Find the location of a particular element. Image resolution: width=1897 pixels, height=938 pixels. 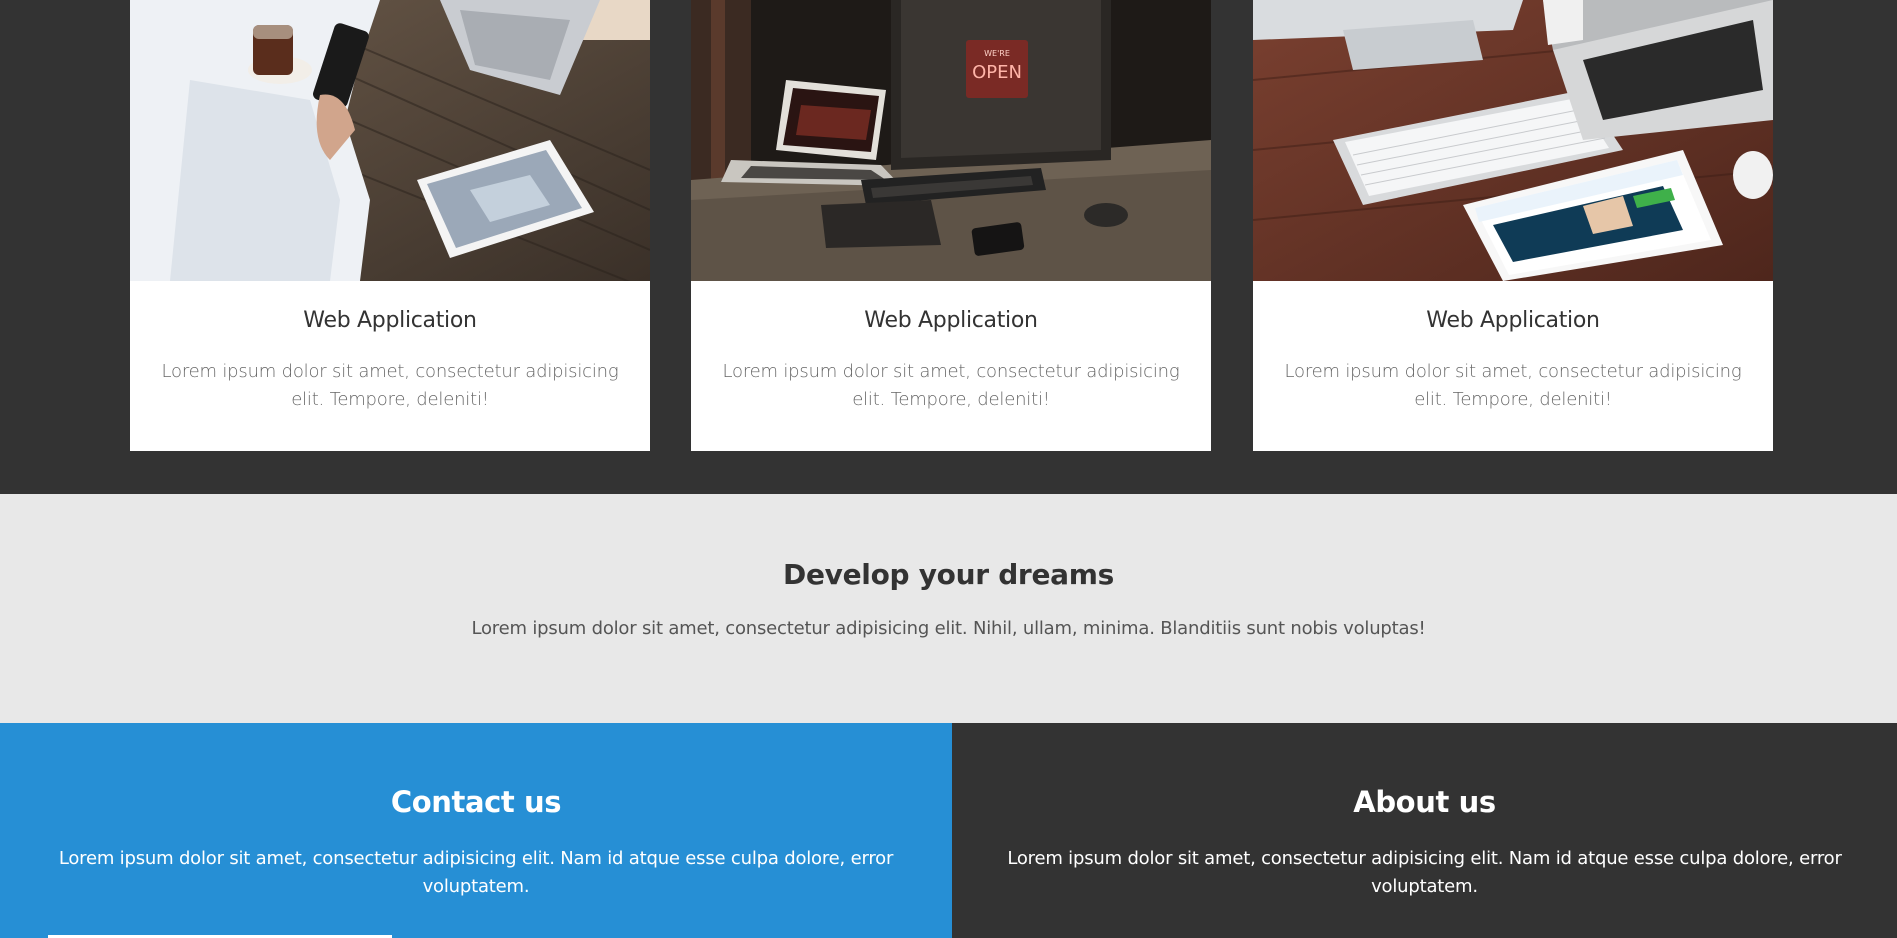

about-title: About us is located at coordinates (1424, 802).